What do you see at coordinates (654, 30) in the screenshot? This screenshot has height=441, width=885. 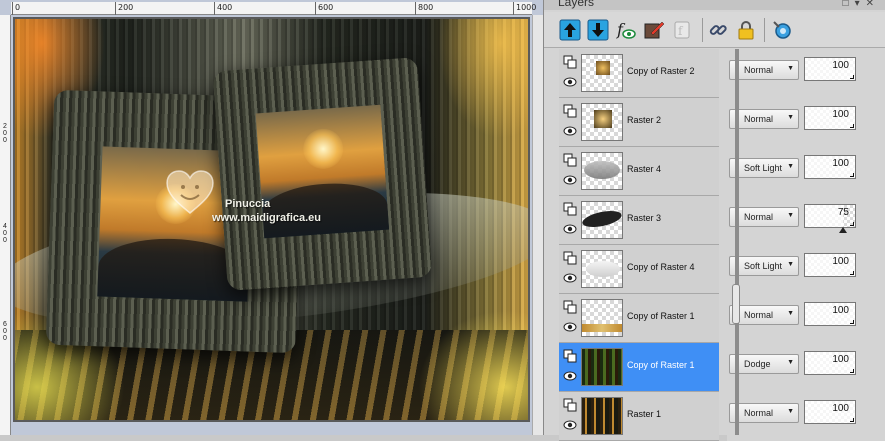 I see `edit-selection-icon` at bounding box center [654, 30].